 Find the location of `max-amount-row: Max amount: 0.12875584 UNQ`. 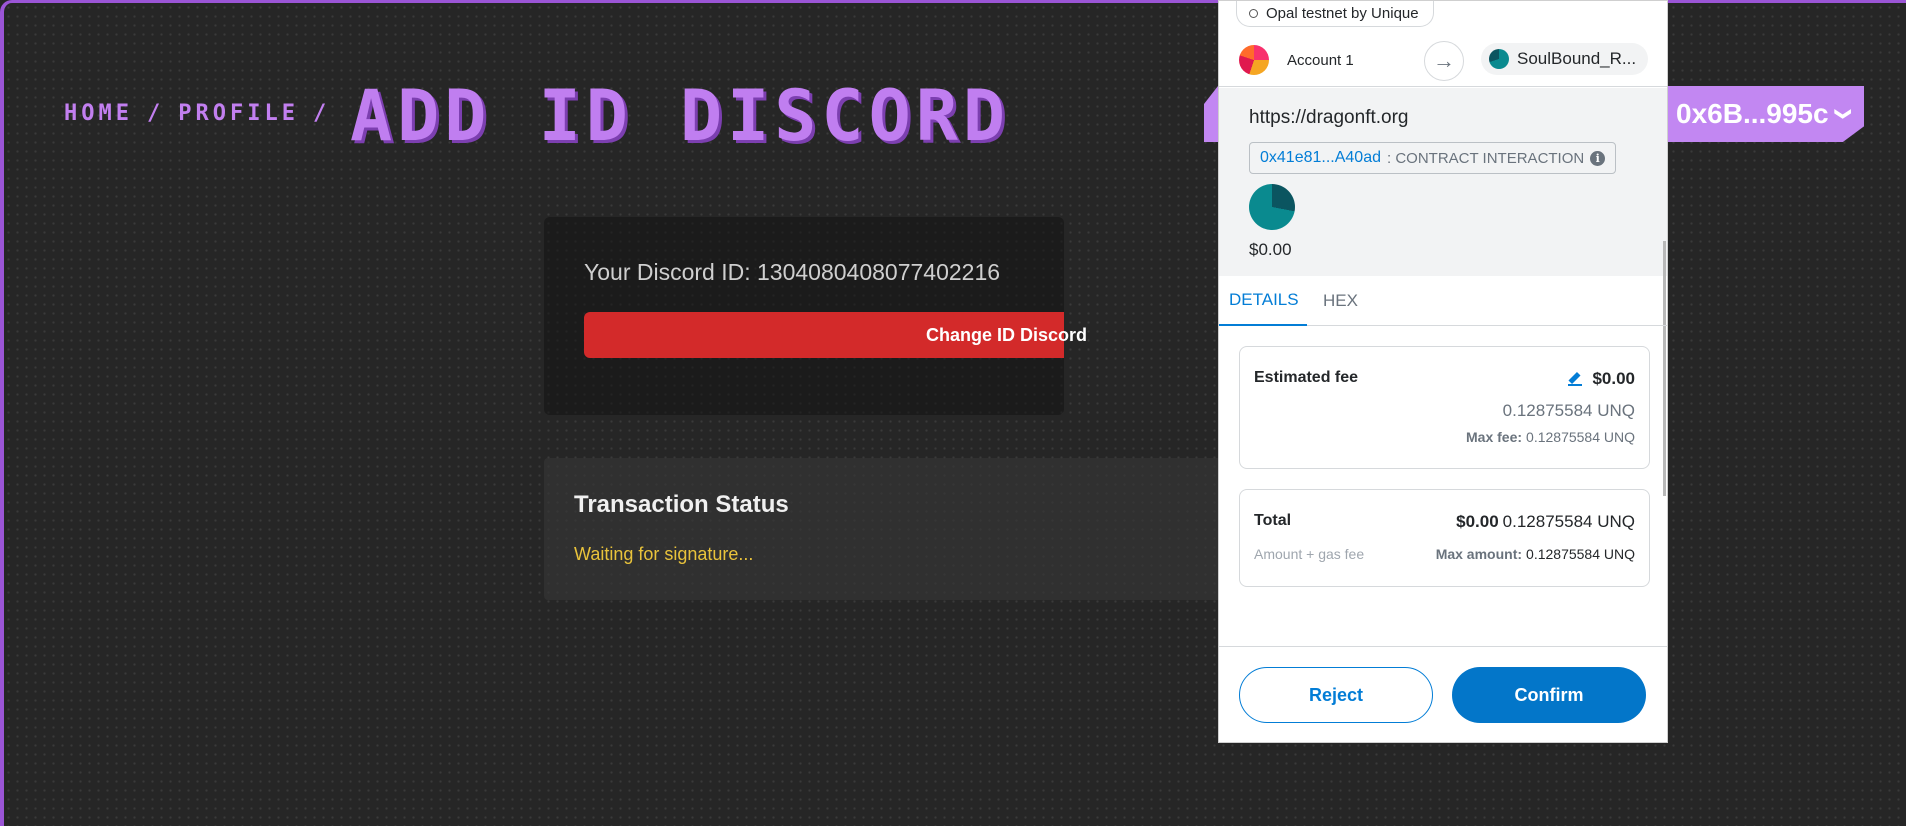

max-amount-row: Max amount: 0.12875584 UNQ is located at coordinates (1535, 554).